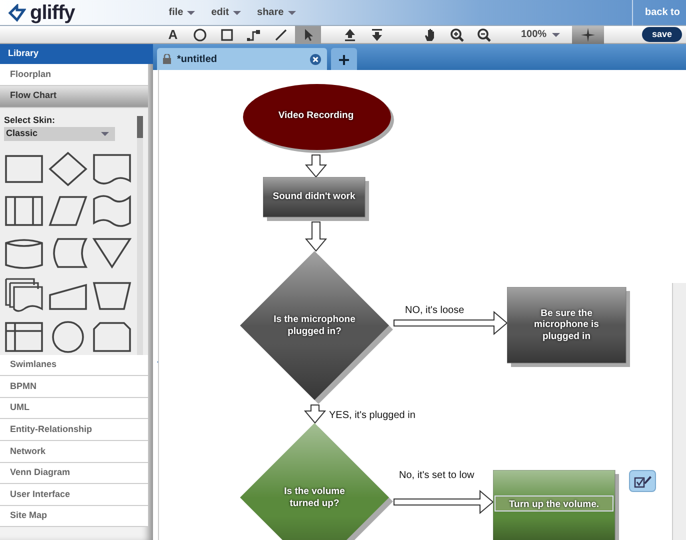  I want to click on tape-shape-icon, so click(112, 211).